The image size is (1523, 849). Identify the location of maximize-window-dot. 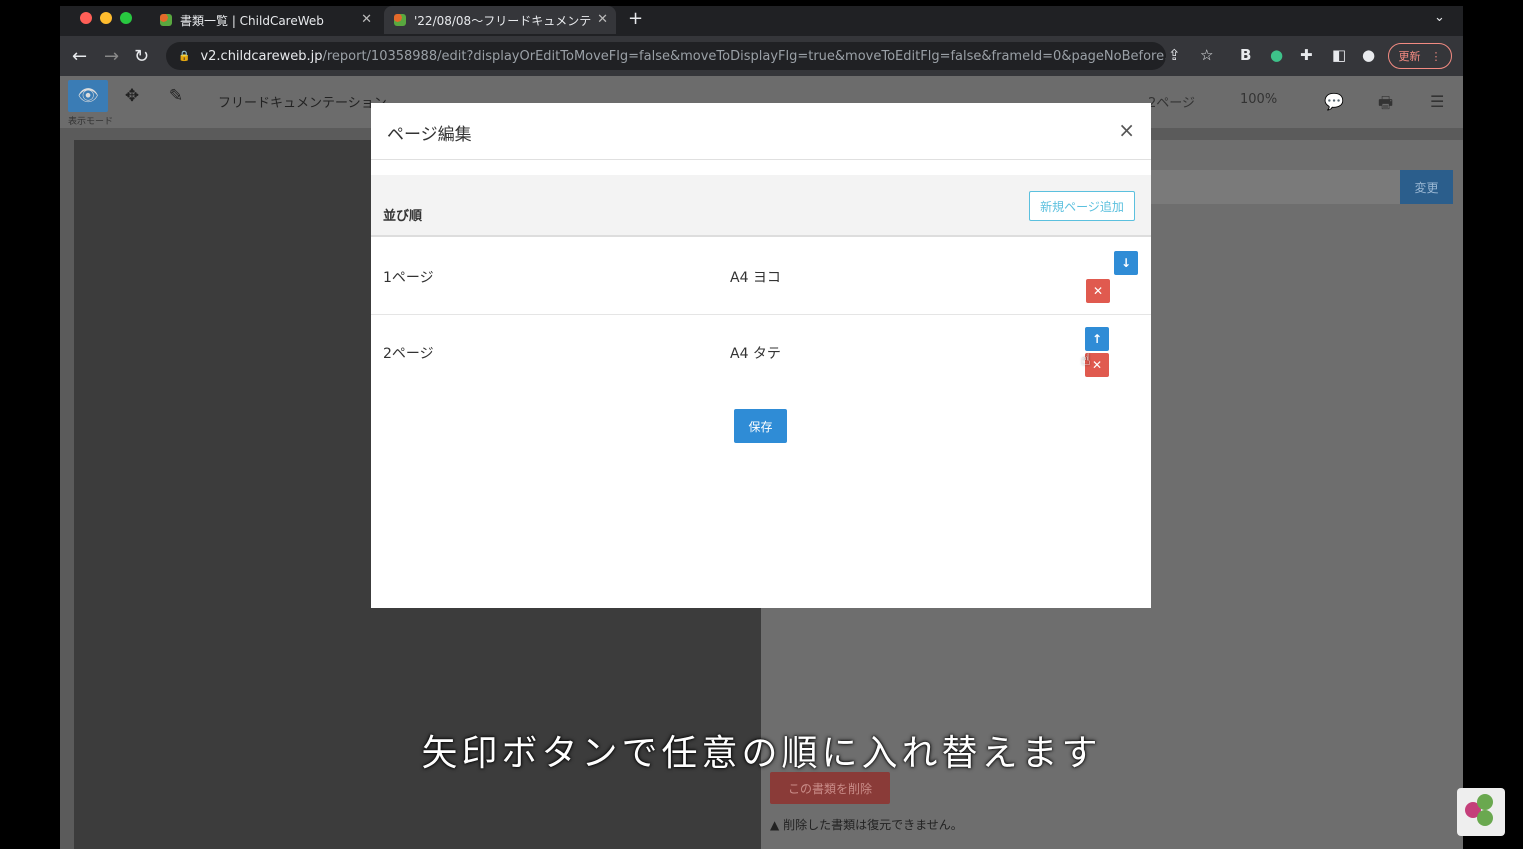
(126, 18).